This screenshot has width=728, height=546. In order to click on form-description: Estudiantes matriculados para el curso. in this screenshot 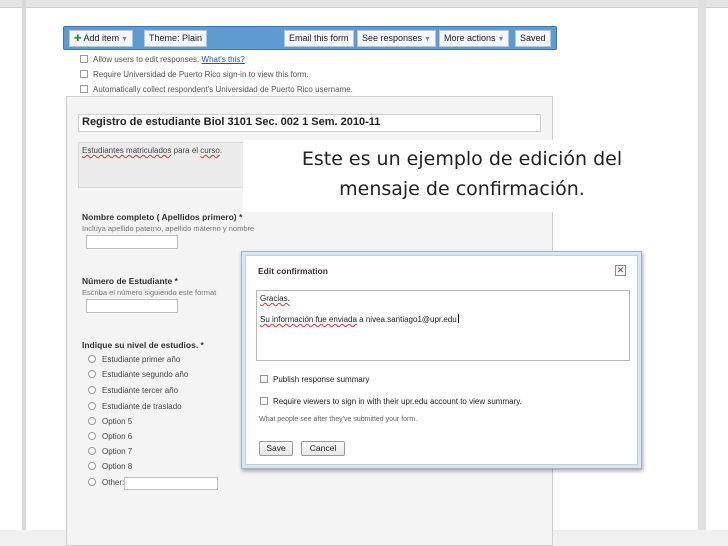, I will do `click(152, 150)`.